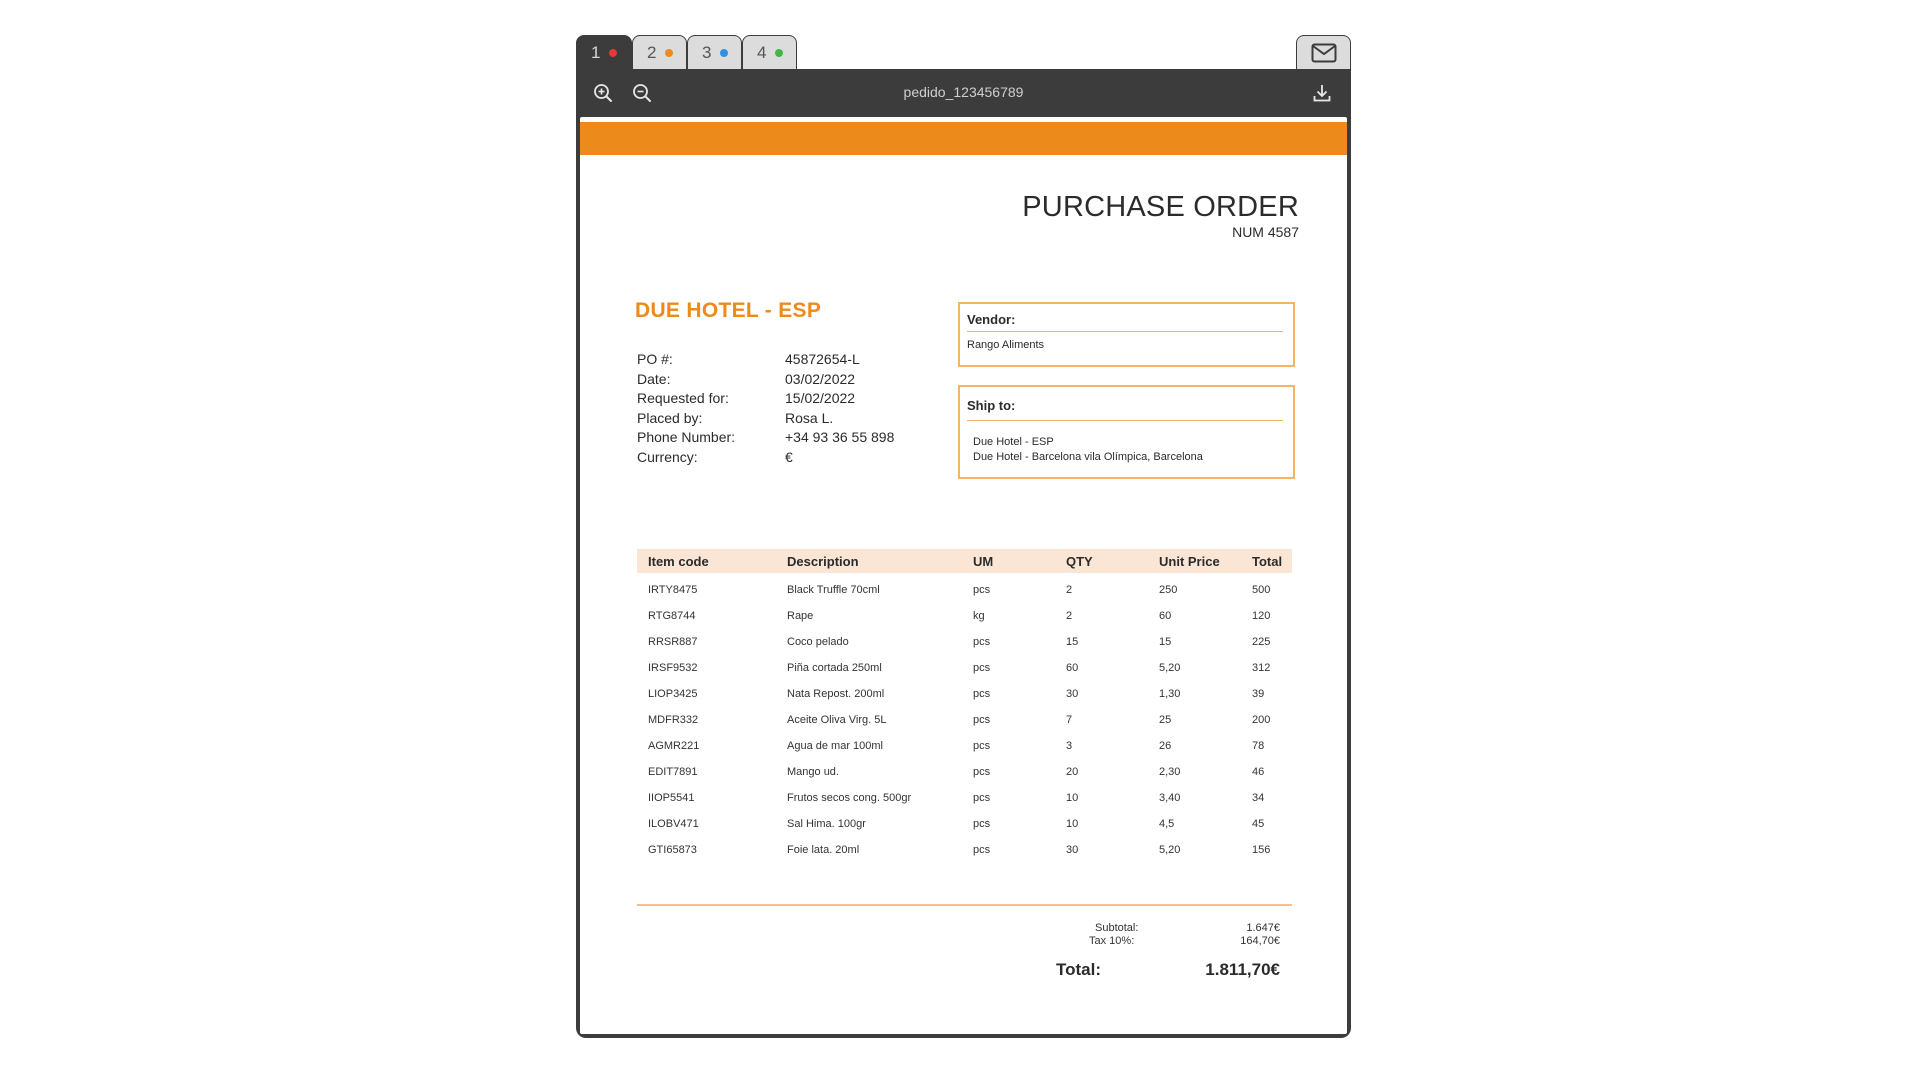 The width and height of the screenshot is (1920, 1080). I want to click on cell-item-code: MDFR332, so click(673, 720).